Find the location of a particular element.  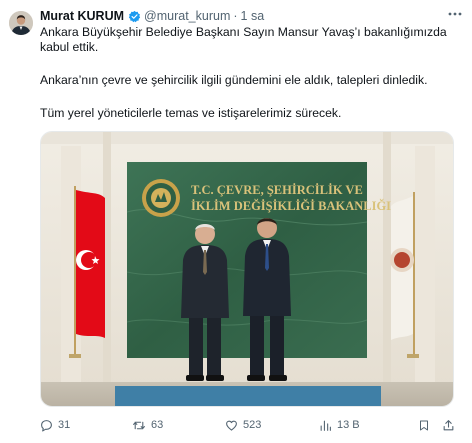

more-icon is located at coordinates (455, 14).